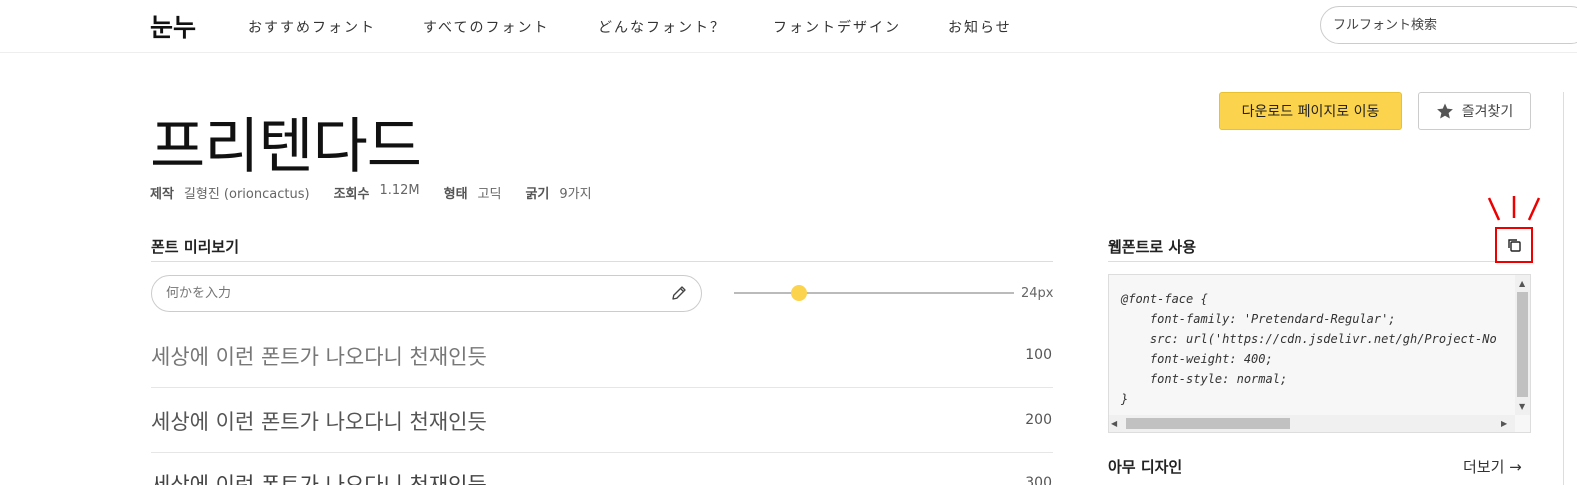 The image size is (1577, 485). Describe the element at coordinates (1038, 420) in the screenshot. I see `sample-weight-200: 200` at that location.